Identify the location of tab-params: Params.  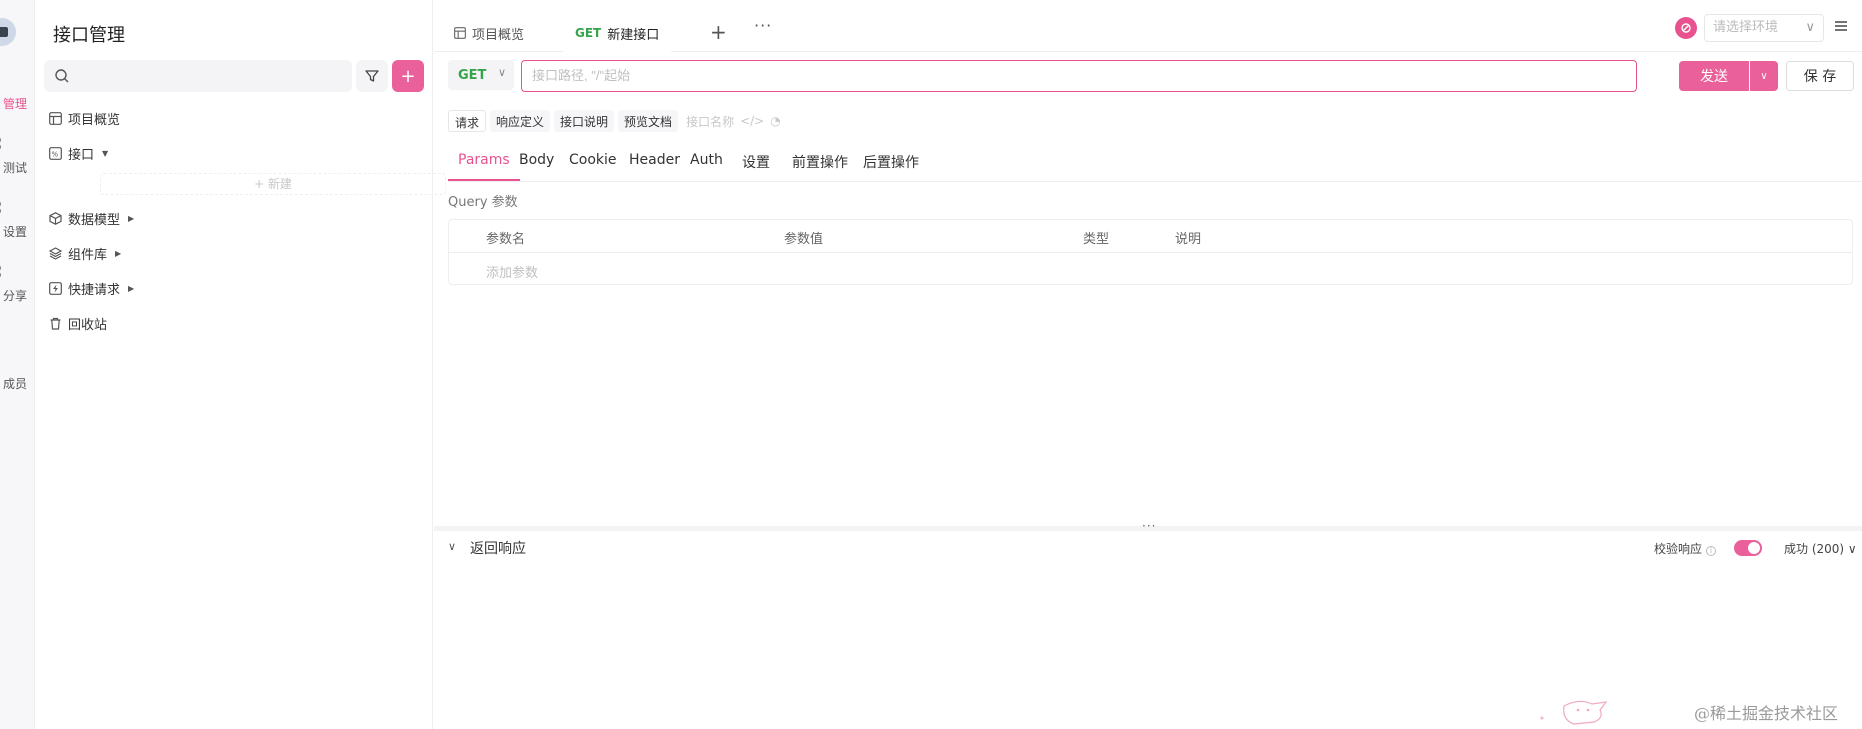
(484, 166).